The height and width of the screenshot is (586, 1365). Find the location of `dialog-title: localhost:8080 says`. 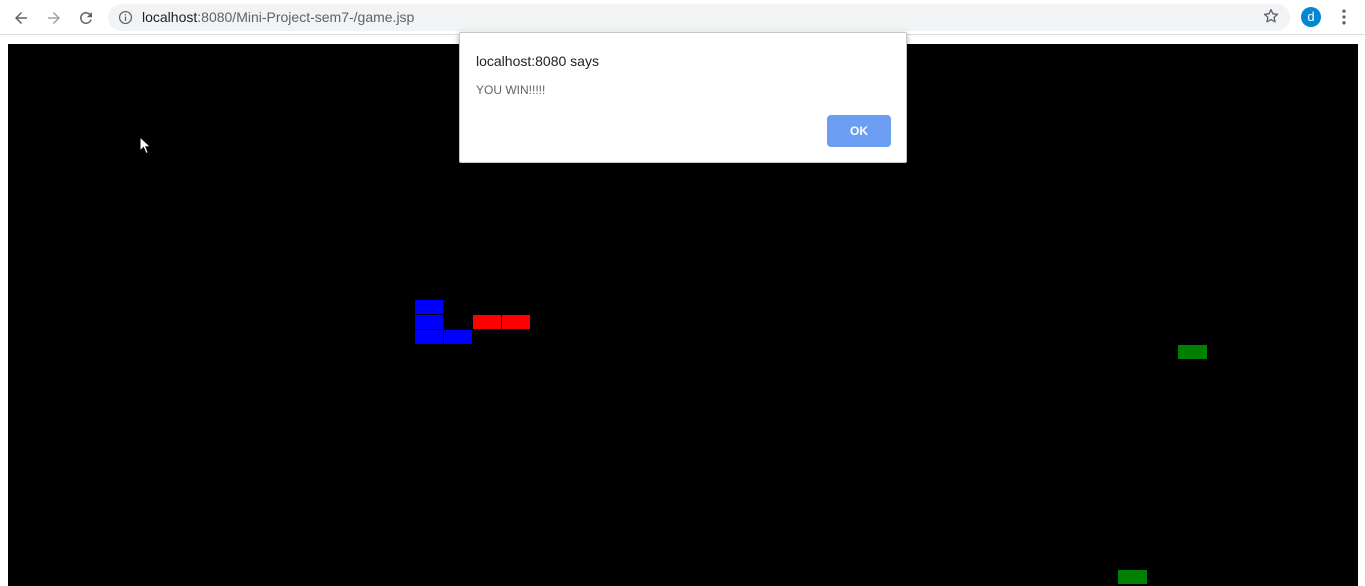

dialog-title: localhost:8080 says is located at coordinates (537, 61).